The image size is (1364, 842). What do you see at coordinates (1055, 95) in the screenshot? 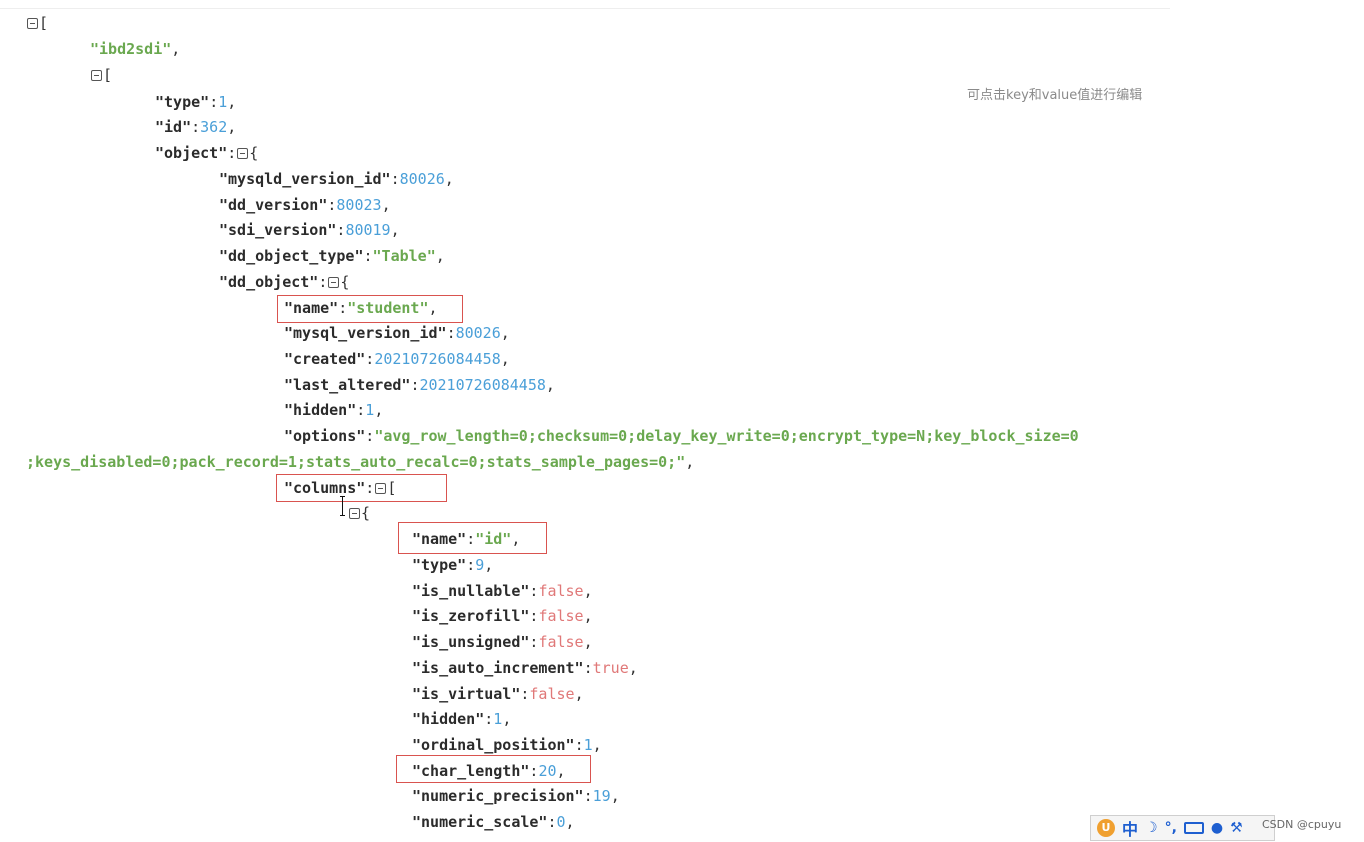
I see `edit-hint: 可点击key和value值进行编辑` at bounding box center [1055, 95].